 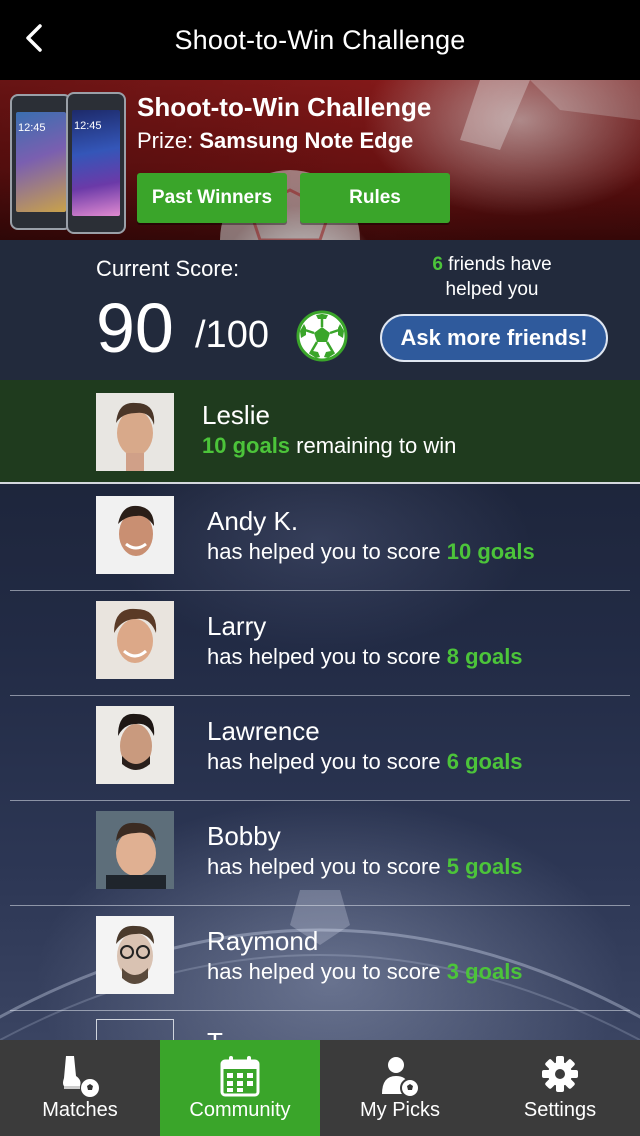 I want to click on friend-helped-text: has helped you to score 10 goals, so click(x=371, y=551).